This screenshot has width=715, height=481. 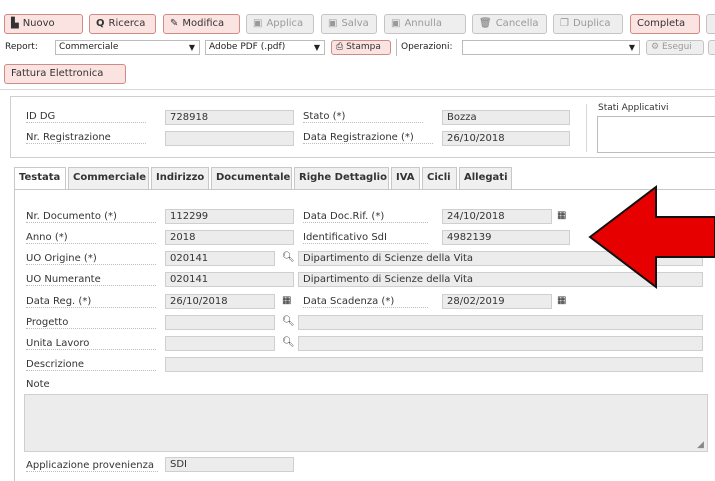 I want to click on uo-origine-label: UO Origine (*), so click(x=91, y=259).